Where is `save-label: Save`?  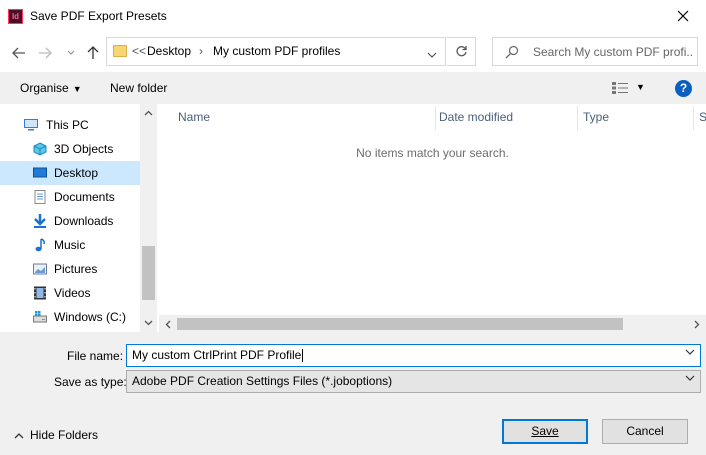
save-label: Save is located at coordinates (545, 431).